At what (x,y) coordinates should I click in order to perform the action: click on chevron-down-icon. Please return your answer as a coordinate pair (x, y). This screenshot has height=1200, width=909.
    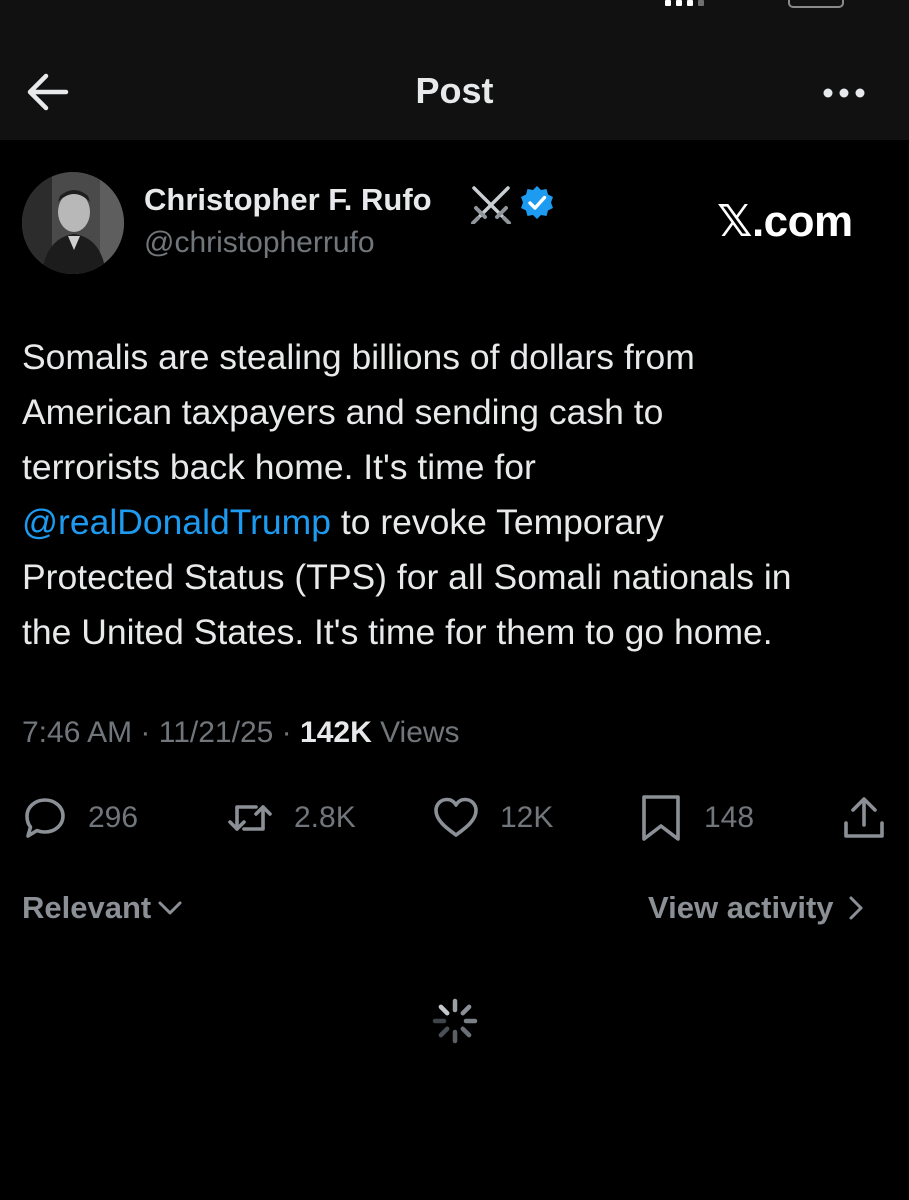
    Looking at the image, I should click on (170, 908).